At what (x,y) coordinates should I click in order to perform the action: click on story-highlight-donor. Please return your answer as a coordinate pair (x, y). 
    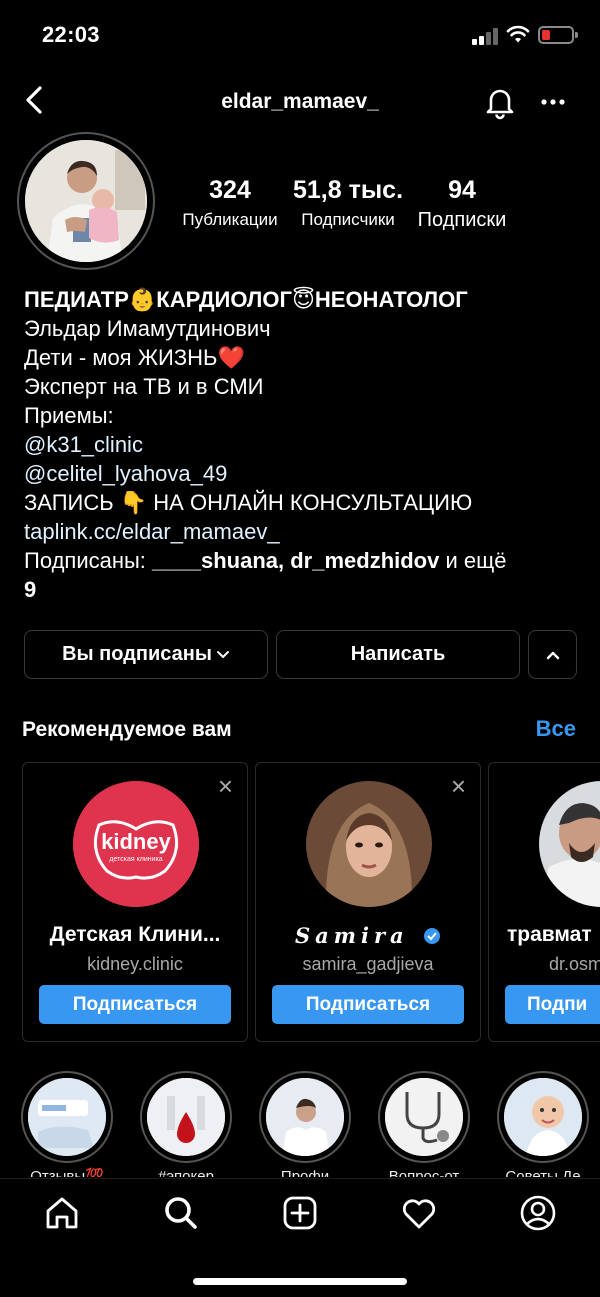
    Looking at the image, I should click on (186, 1117).